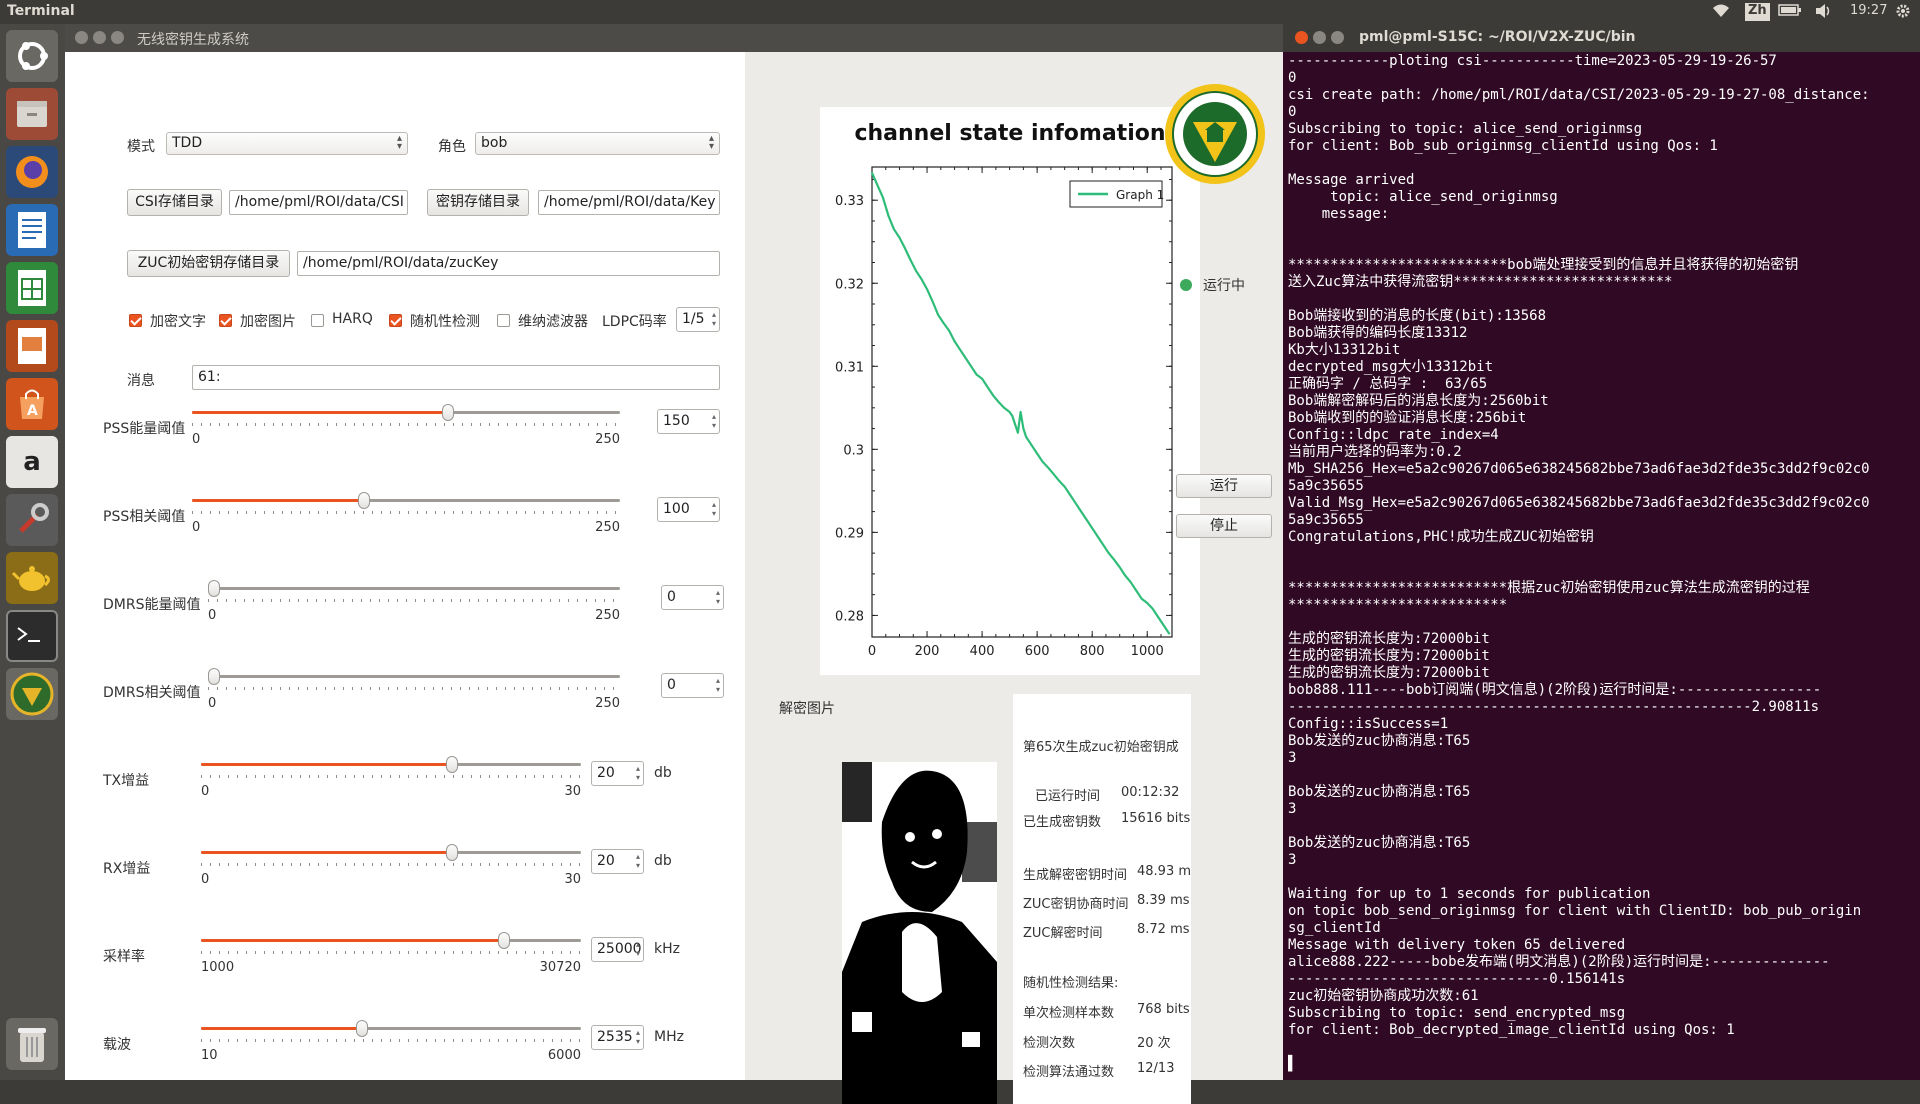 This screenshot has height=1104, width=1920. I want to click on terminal-icon, so click(32, 636).